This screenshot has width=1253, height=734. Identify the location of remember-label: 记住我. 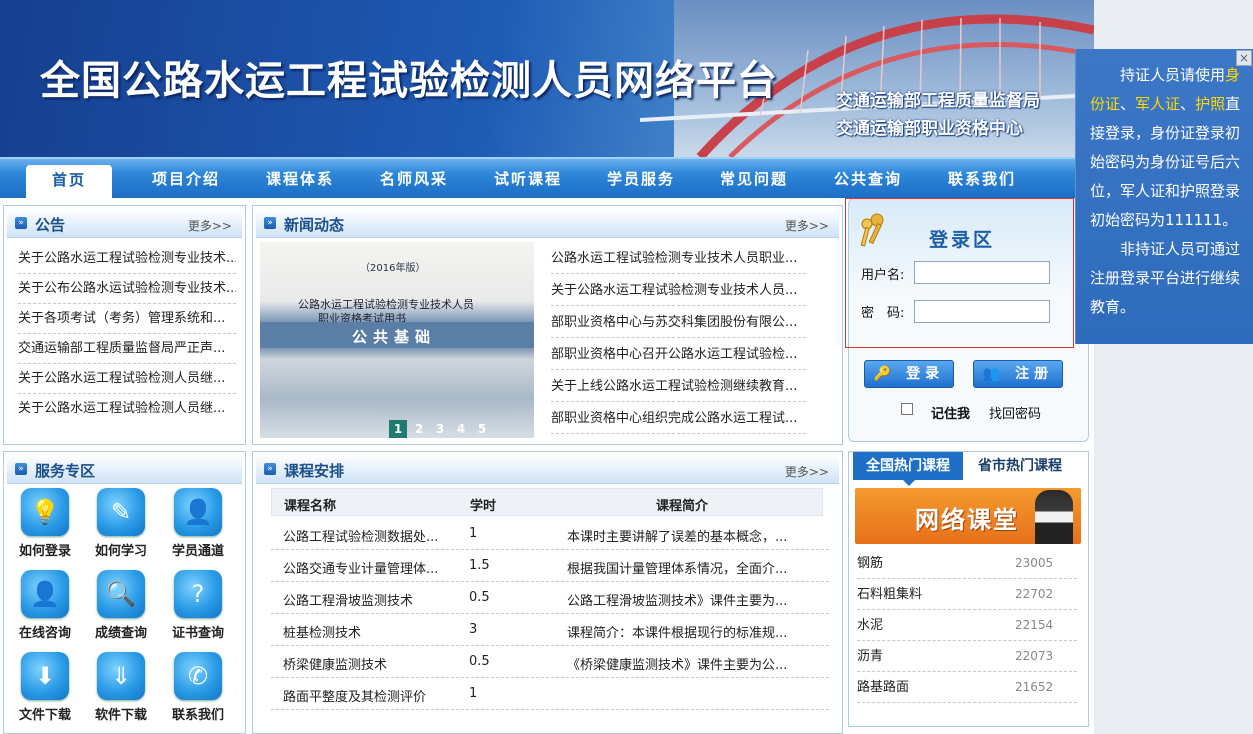
(950, 412).